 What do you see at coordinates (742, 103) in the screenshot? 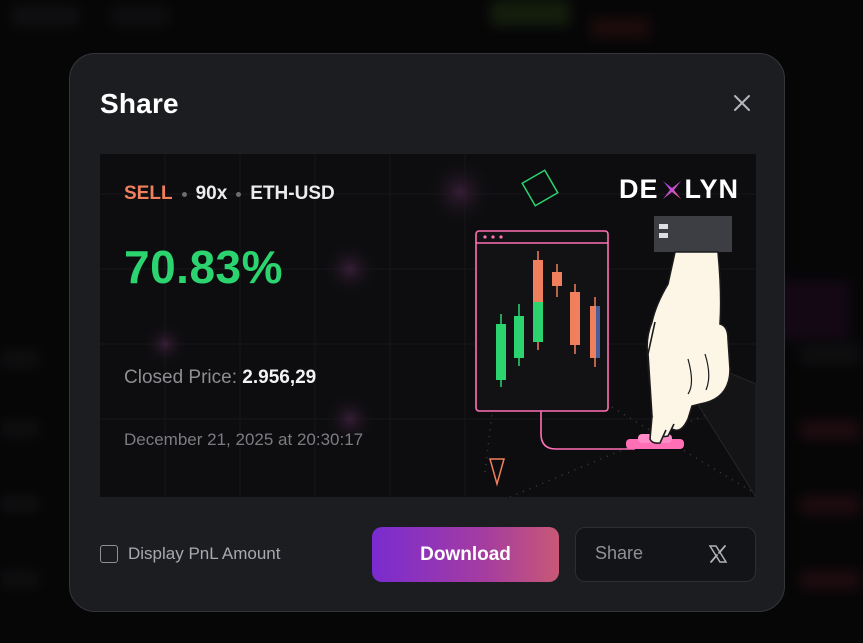
I see `close-icon` at bounding box center [742, 103].